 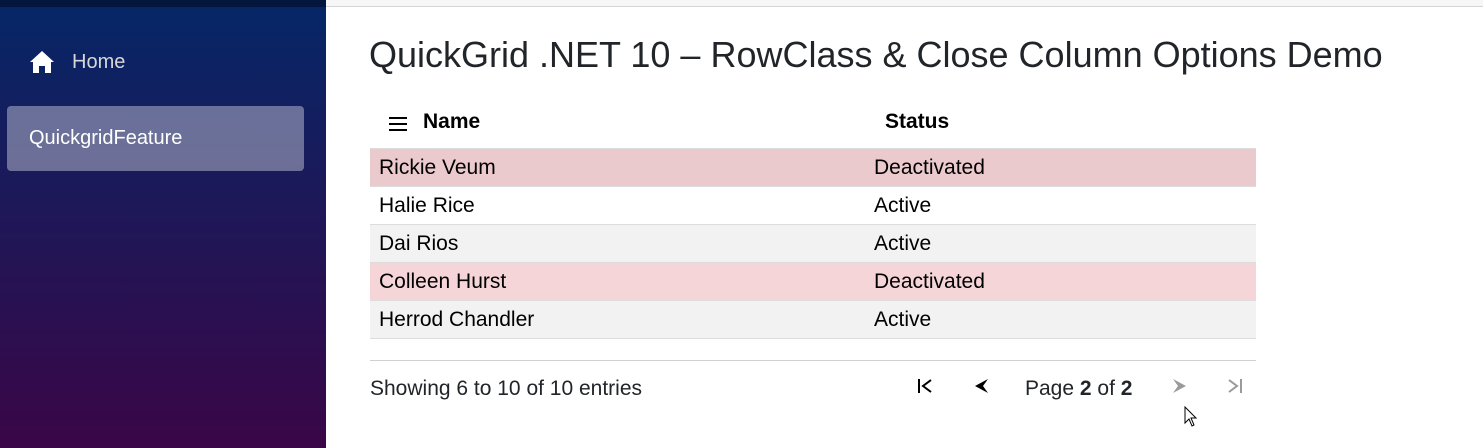 I want to click on nav-item-quickgridfeature: QuickgridFeature, so click(x=155, y=138).